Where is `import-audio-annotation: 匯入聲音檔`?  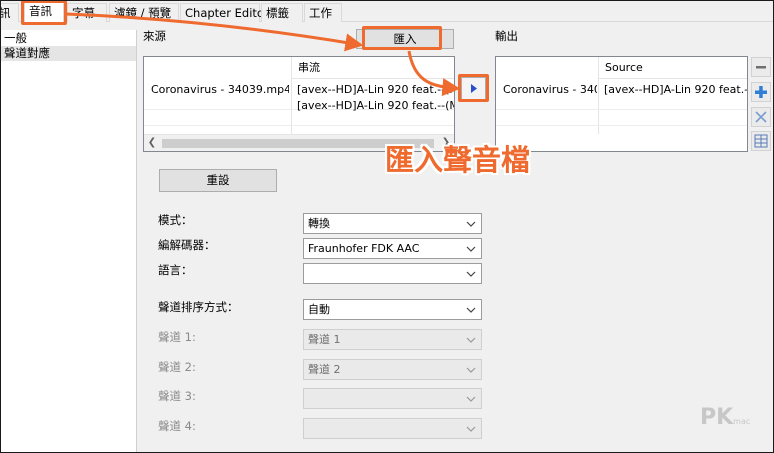
import-audio-annotation: 匯入聲音檔 is located at coordinates (458, 160).